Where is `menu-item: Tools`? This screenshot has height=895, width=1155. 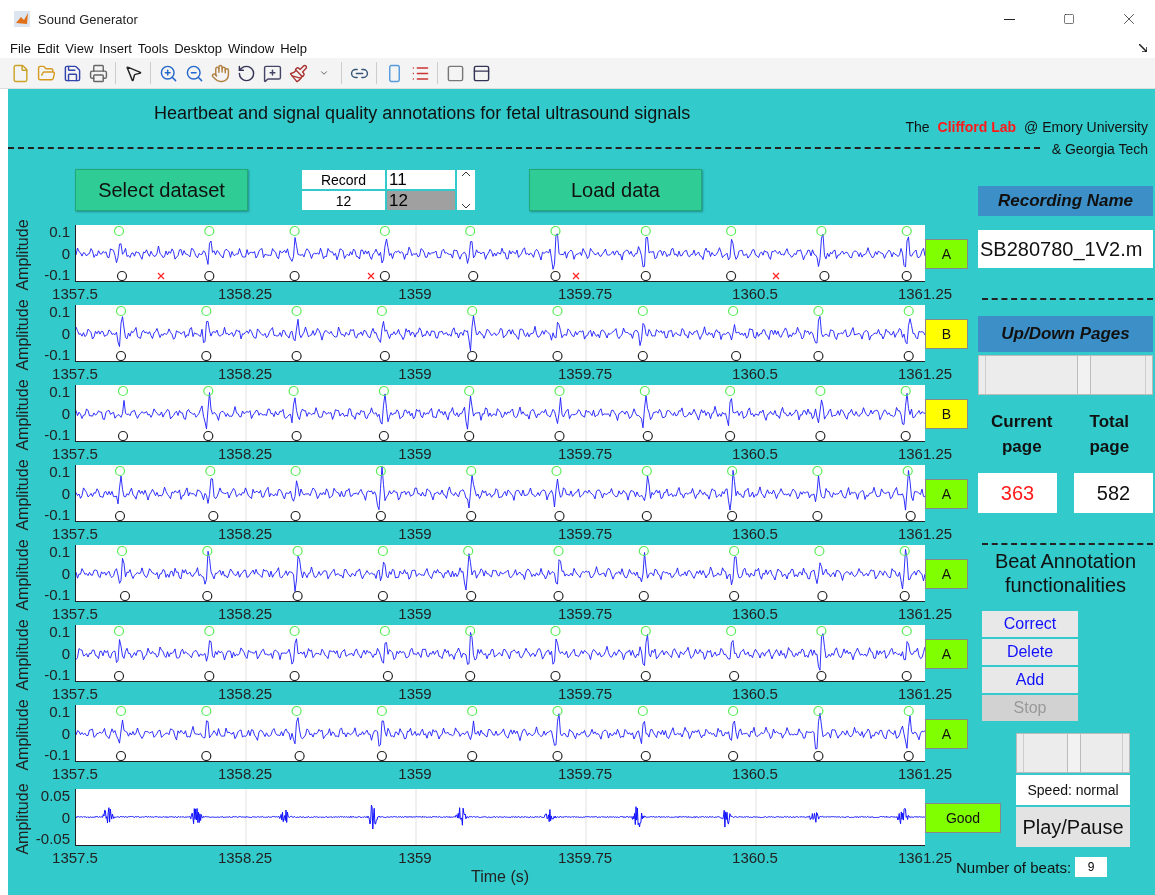 menu-item: Tools is located at coordinates (153, 48).